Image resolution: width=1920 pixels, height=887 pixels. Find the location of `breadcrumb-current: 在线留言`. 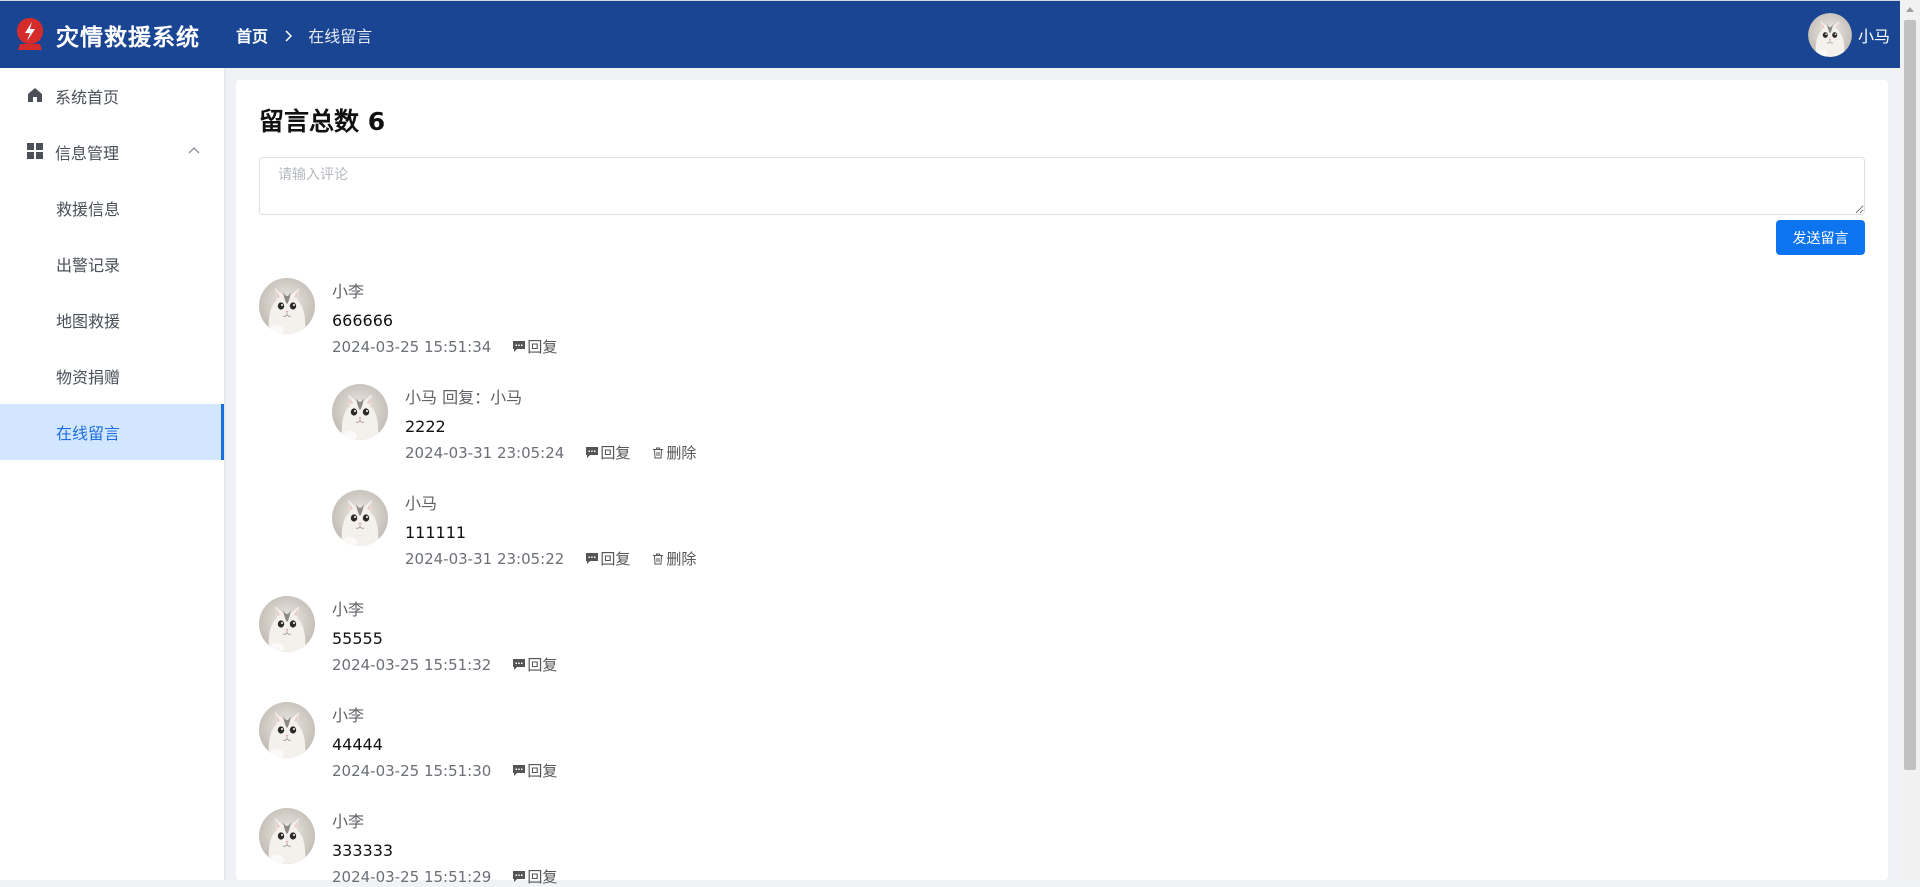

breadcrumb-current: 在线留言 is located at coordinates (340, 36).